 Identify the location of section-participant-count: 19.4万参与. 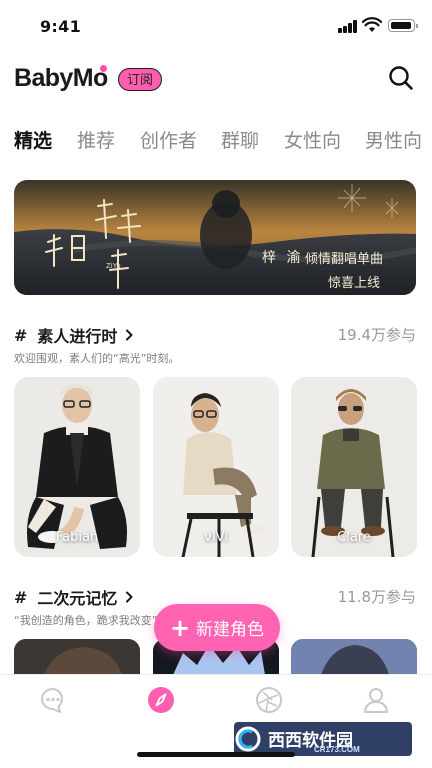
(376, 335).